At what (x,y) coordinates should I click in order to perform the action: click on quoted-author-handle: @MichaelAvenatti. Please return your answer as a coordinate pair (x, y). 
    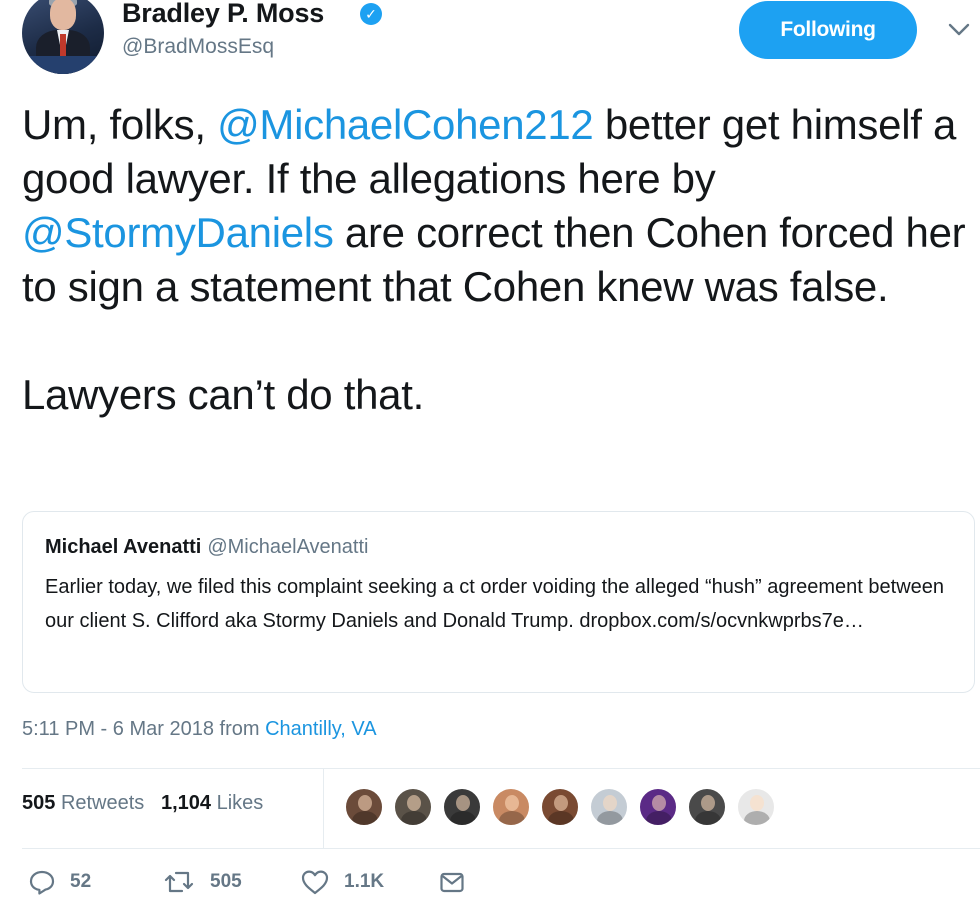
    Looking at the image, I should click on (288, 547).